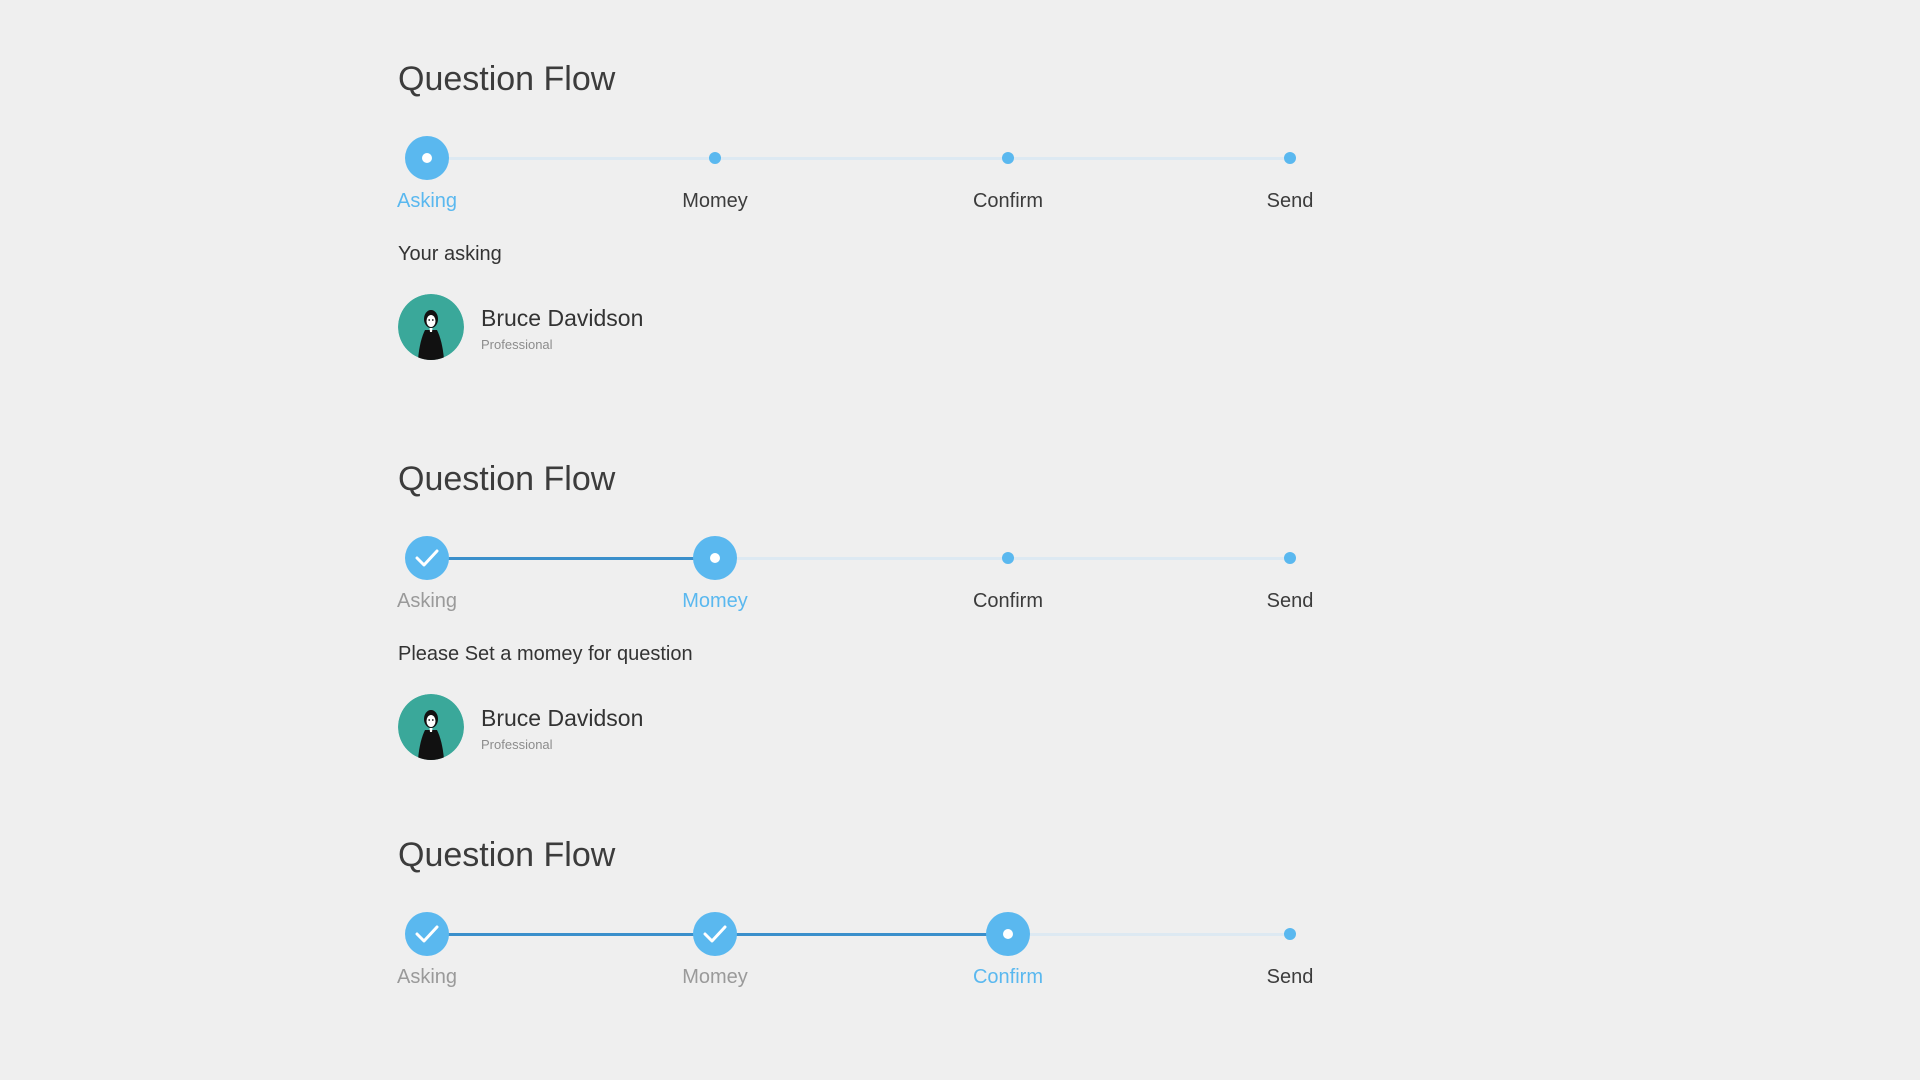 This screenshot has height=1080, width=1920. I want to click on stepper-track-completed, so click(571, 558).